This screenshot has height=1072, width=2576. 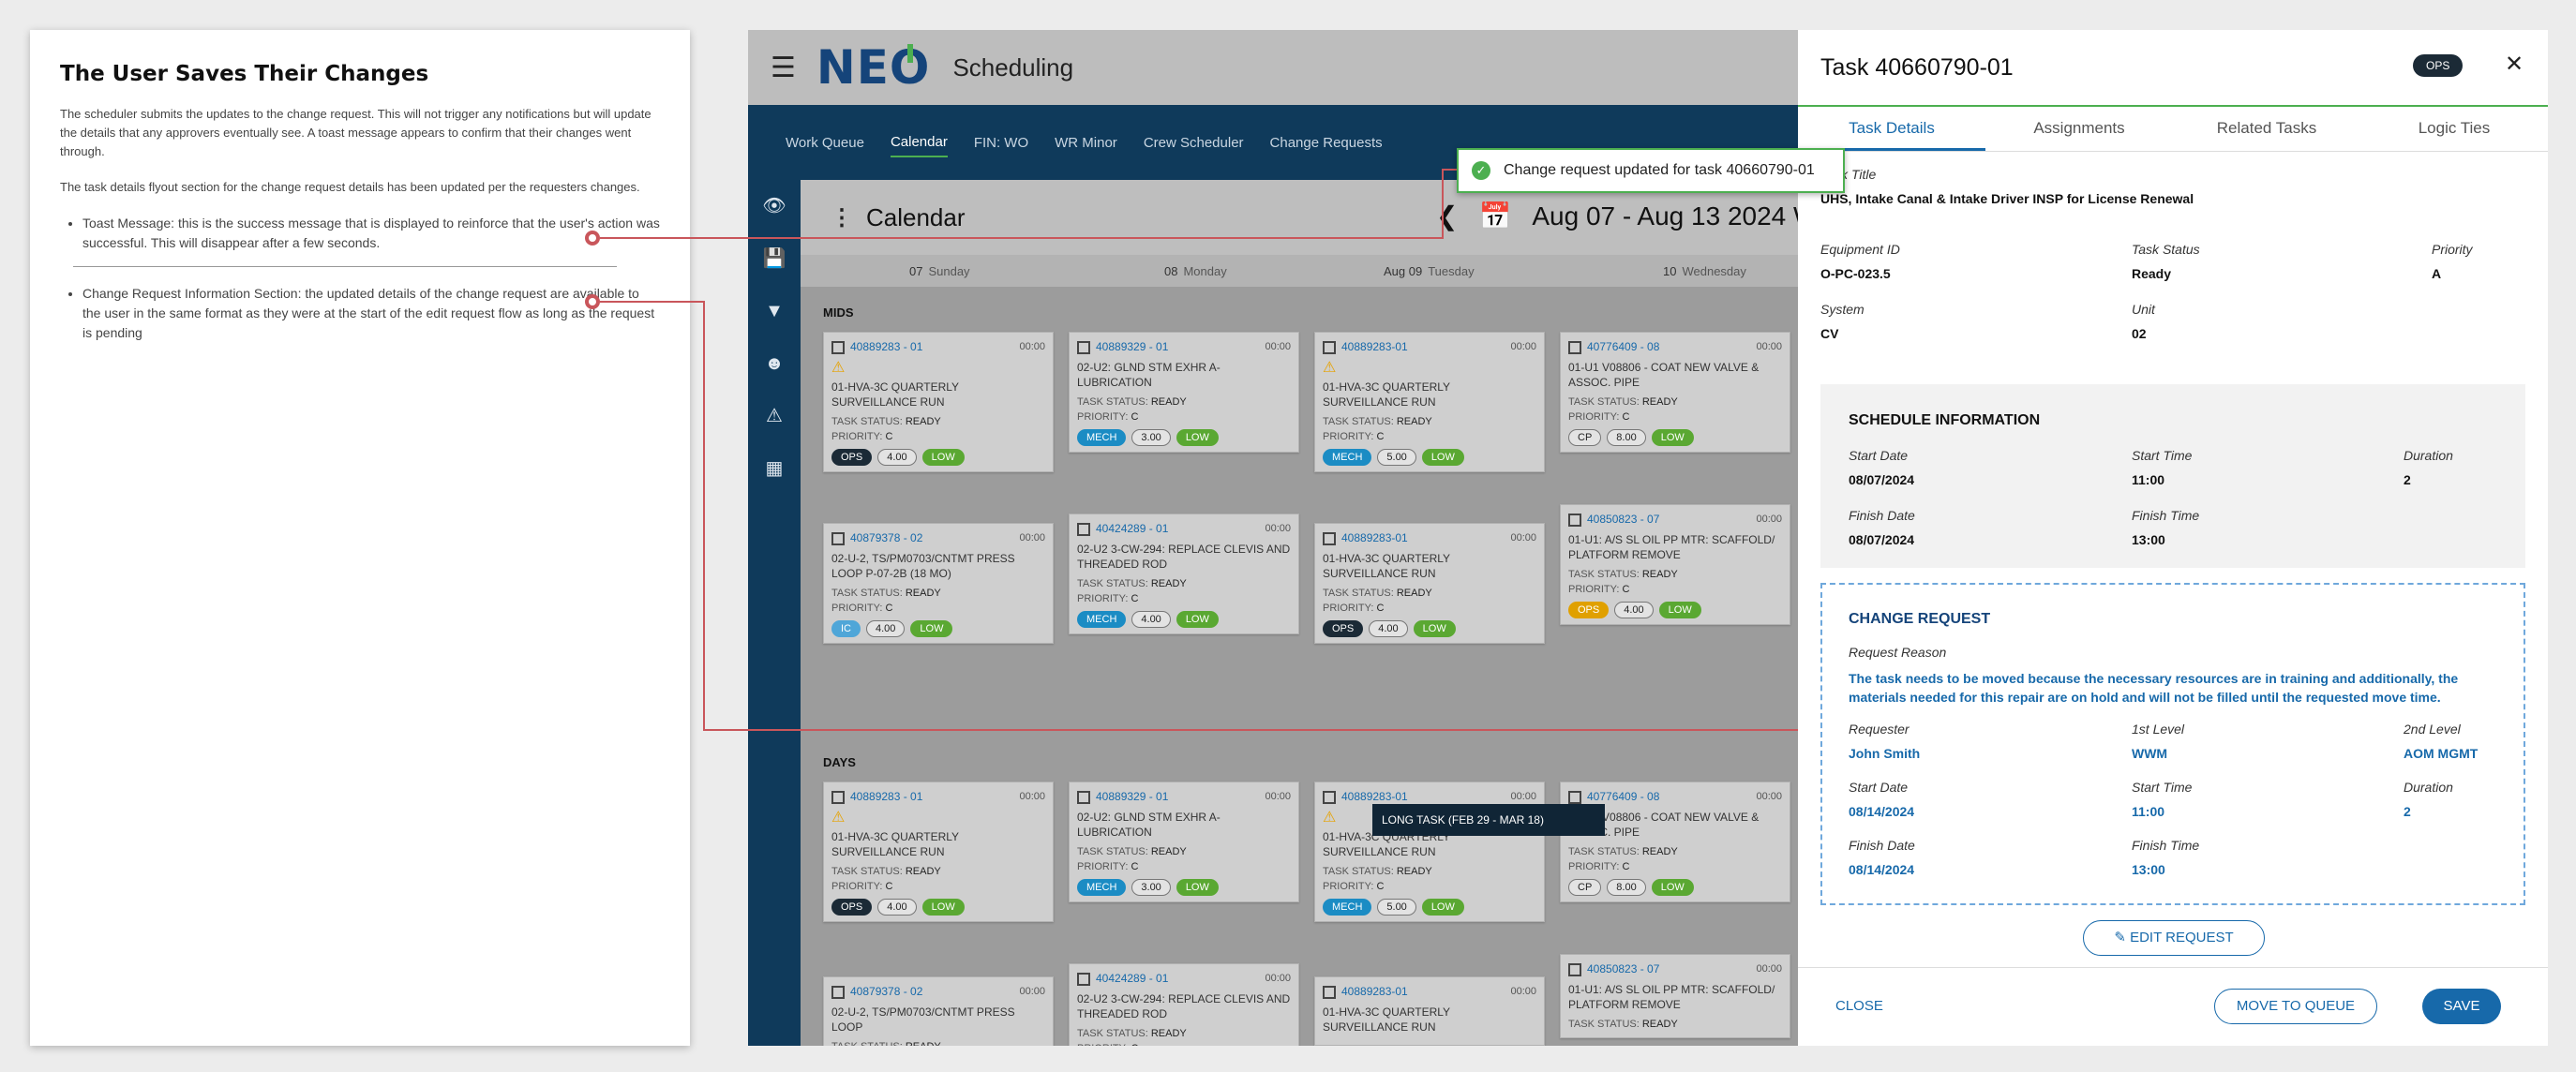 What do you see at coordinates (1086, 142) in the screenshot?
I see `nav-wr-minor: WR Minor` at bounding box center [1086, 142].